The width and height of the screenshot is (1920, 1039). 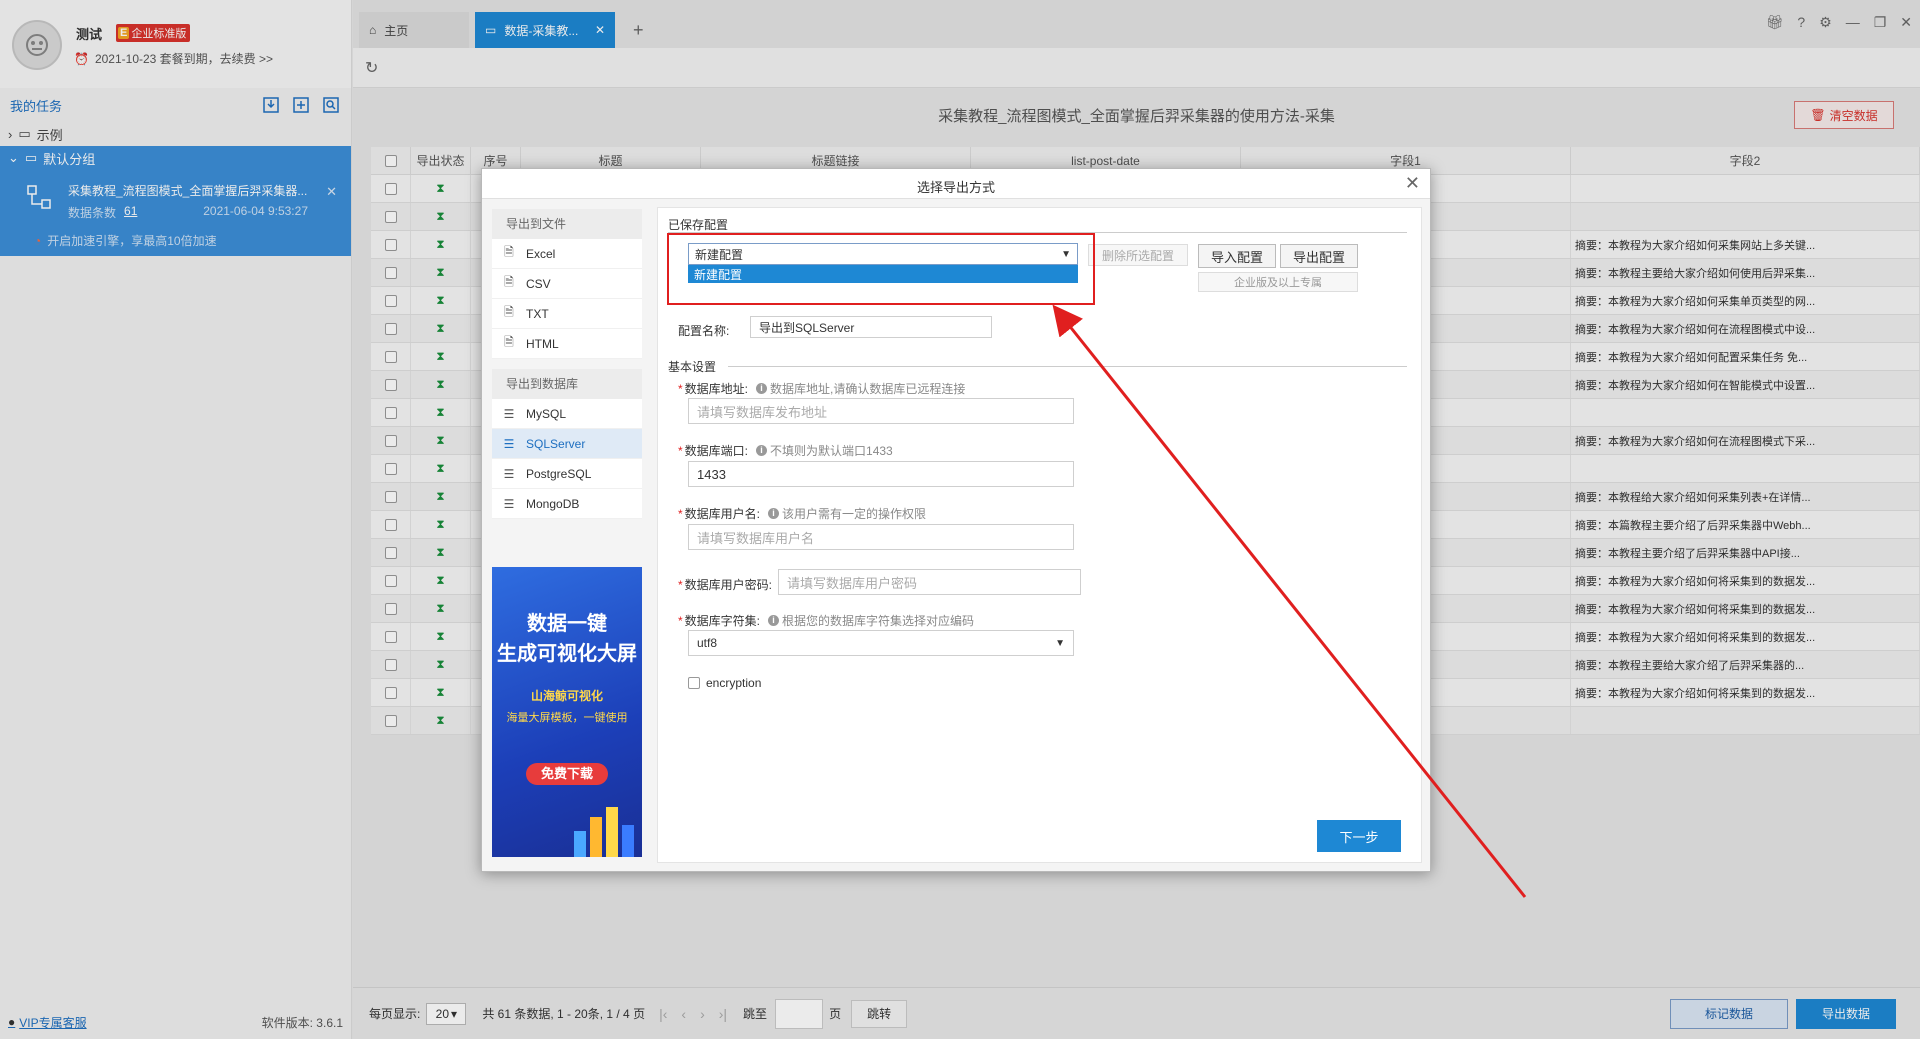 What do you see at coordinates (553, 503) in the screenshot?
I see `item-label: MongoDB` at bounding box center [553, 503].